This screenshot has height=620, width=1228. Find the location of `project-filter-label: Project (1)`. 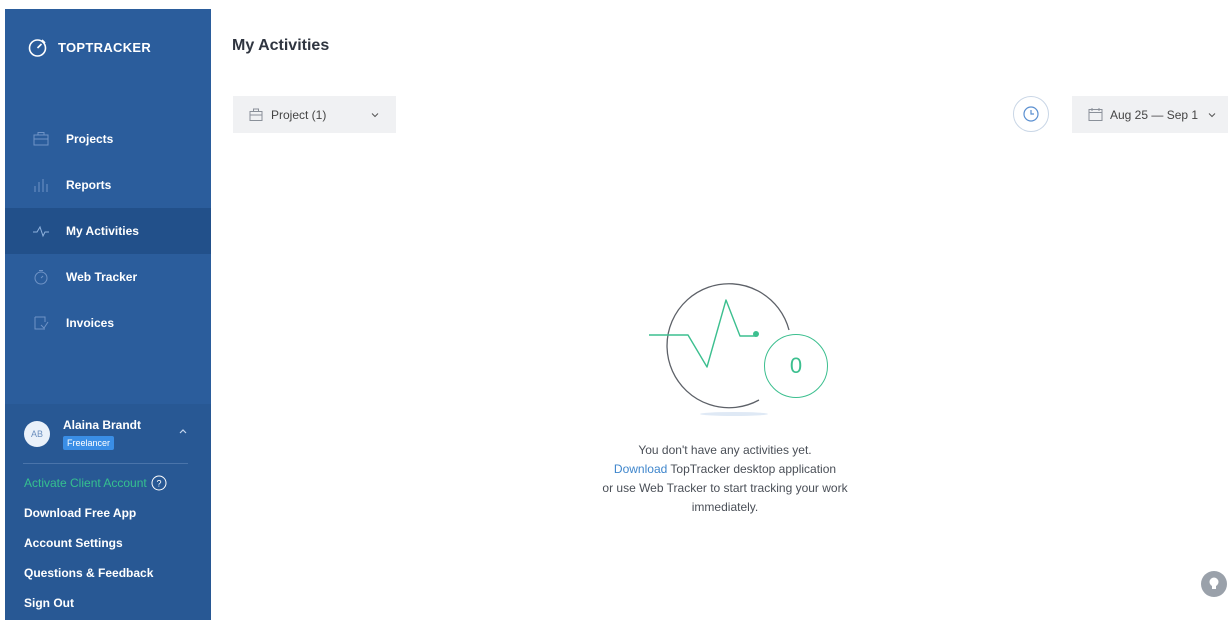

project-filter-label: Project (1) is located at coordinates (299, 114).